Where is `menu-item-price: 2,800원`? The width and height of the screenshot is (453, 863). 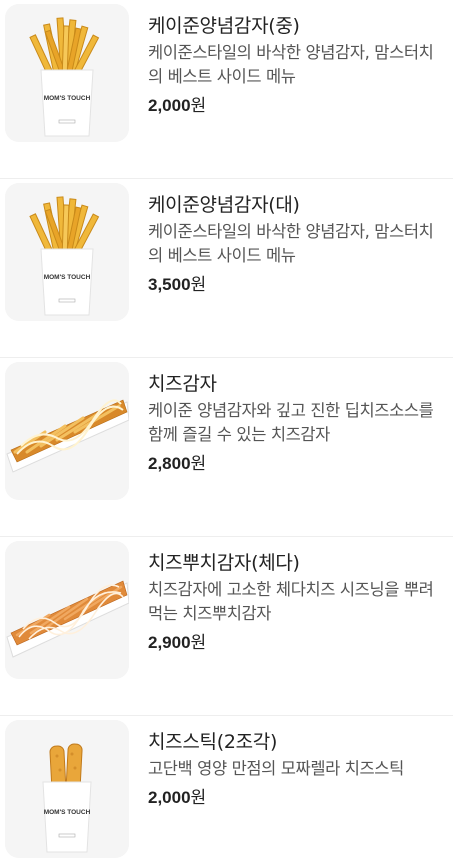 menu-item-price: 2,800원 is located at coordinates (297, 464).